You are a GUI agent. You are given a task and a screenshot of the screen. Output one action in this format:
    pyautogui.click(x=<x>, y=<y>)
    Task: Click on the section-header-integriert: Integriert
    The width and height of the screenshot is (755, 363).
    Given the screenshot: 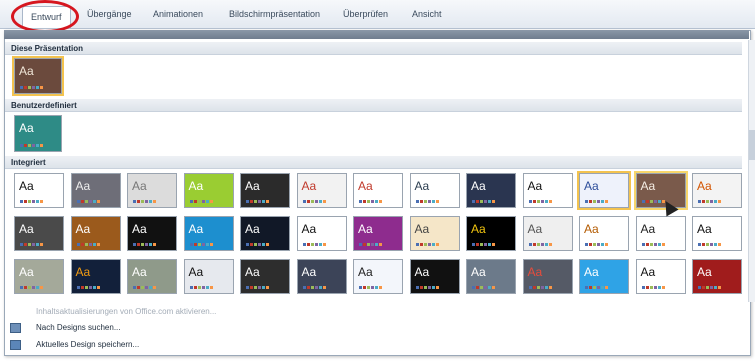 What is the action you would take?
    pyautogui.click(x=373, y=162)
    